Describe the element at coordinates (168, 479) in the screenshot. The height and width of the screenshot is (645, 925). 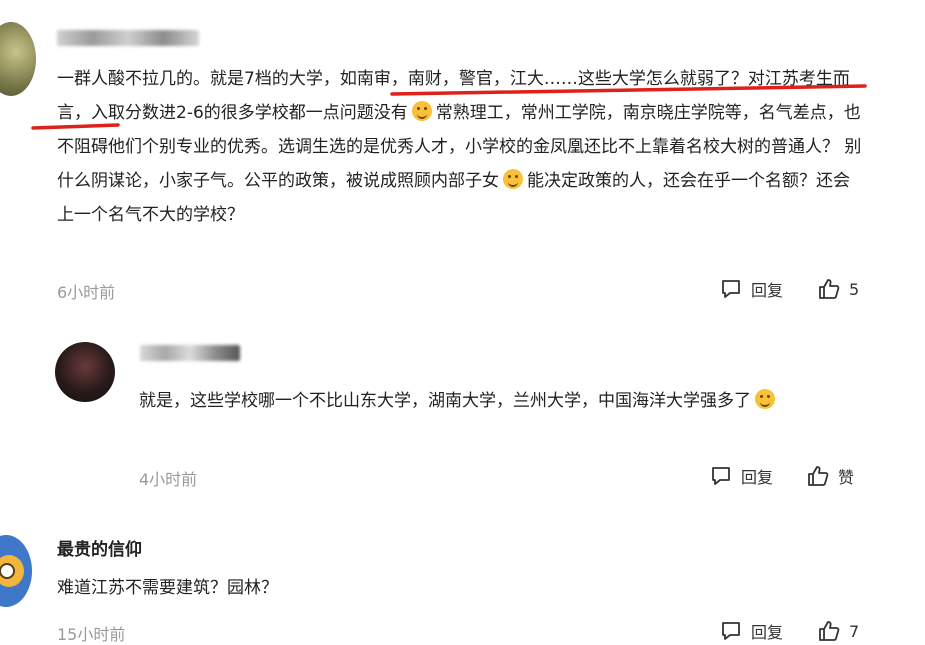
I see `reply-time: 4小时前` at that location.